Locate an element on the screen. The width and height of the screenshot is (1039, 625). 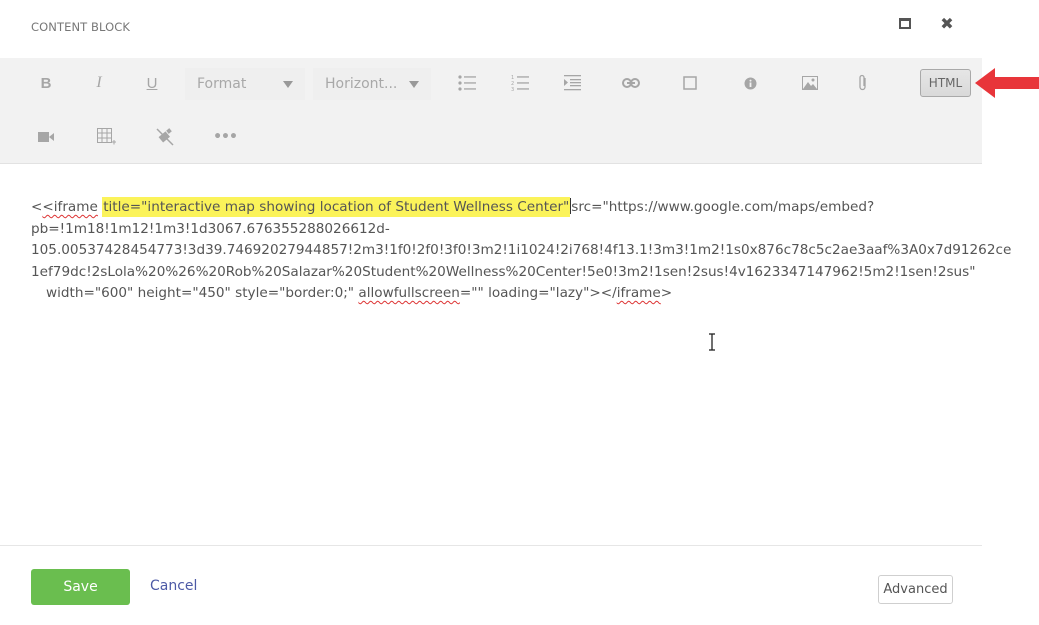
attachment-button is located at coordinates (863, 83).